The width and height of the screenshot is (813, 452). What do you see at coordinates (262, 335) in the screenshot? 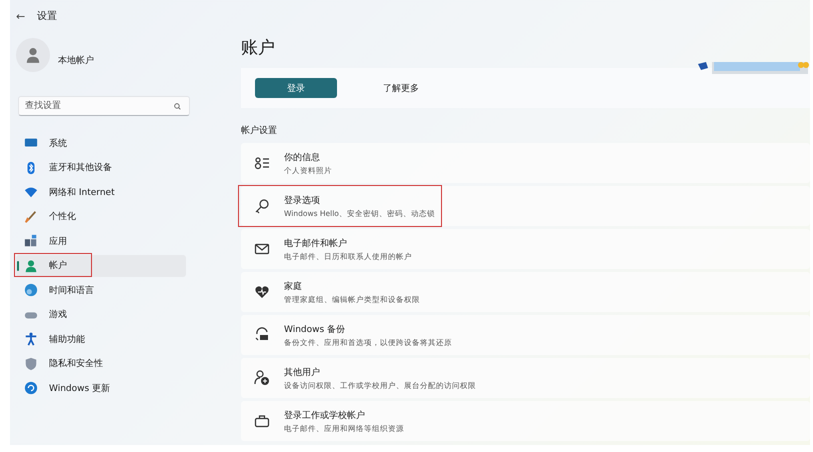
I see `backup-icon` at bounding box center [262, 335].